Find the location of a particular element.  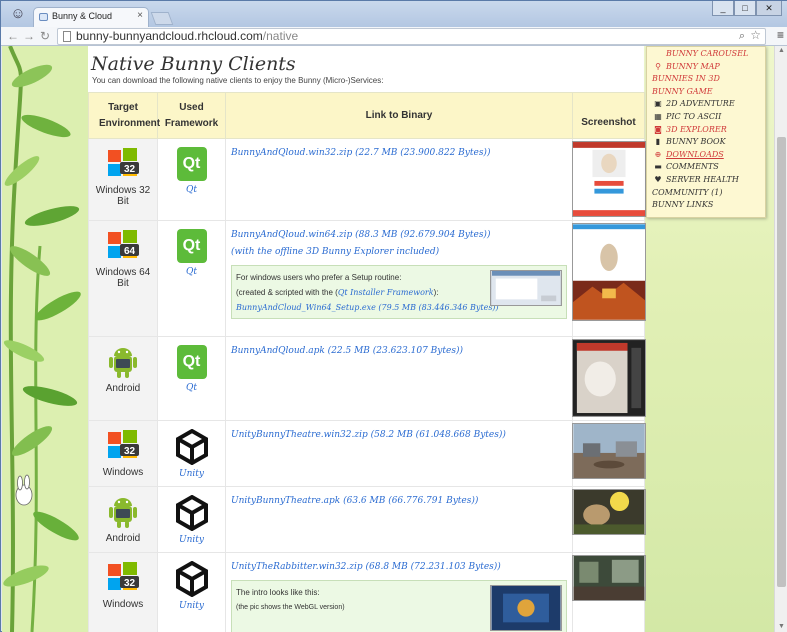

svg-text: 64 is located at coordinates (130, 251).